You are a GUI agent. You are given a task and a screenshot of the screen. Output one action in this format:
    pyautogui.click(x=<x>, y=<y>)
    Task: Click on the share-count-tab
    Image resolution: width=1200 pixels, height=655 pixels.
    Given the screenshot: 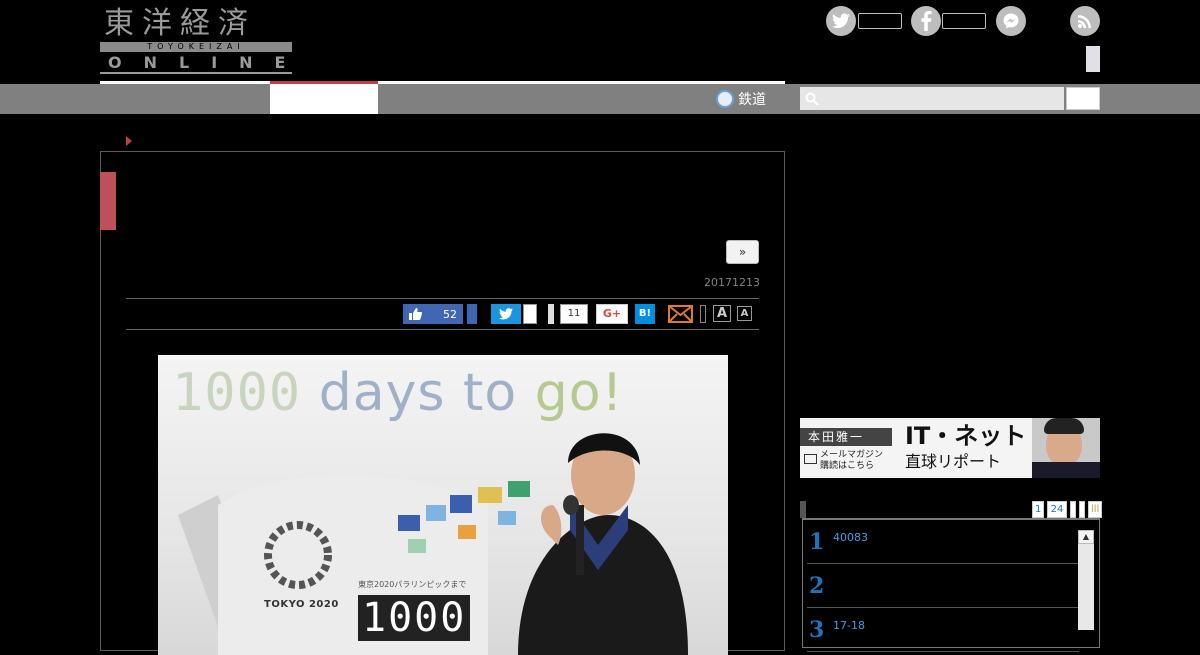 What is the action you would take?
    pyautogui.click(x=551, y=314)
    